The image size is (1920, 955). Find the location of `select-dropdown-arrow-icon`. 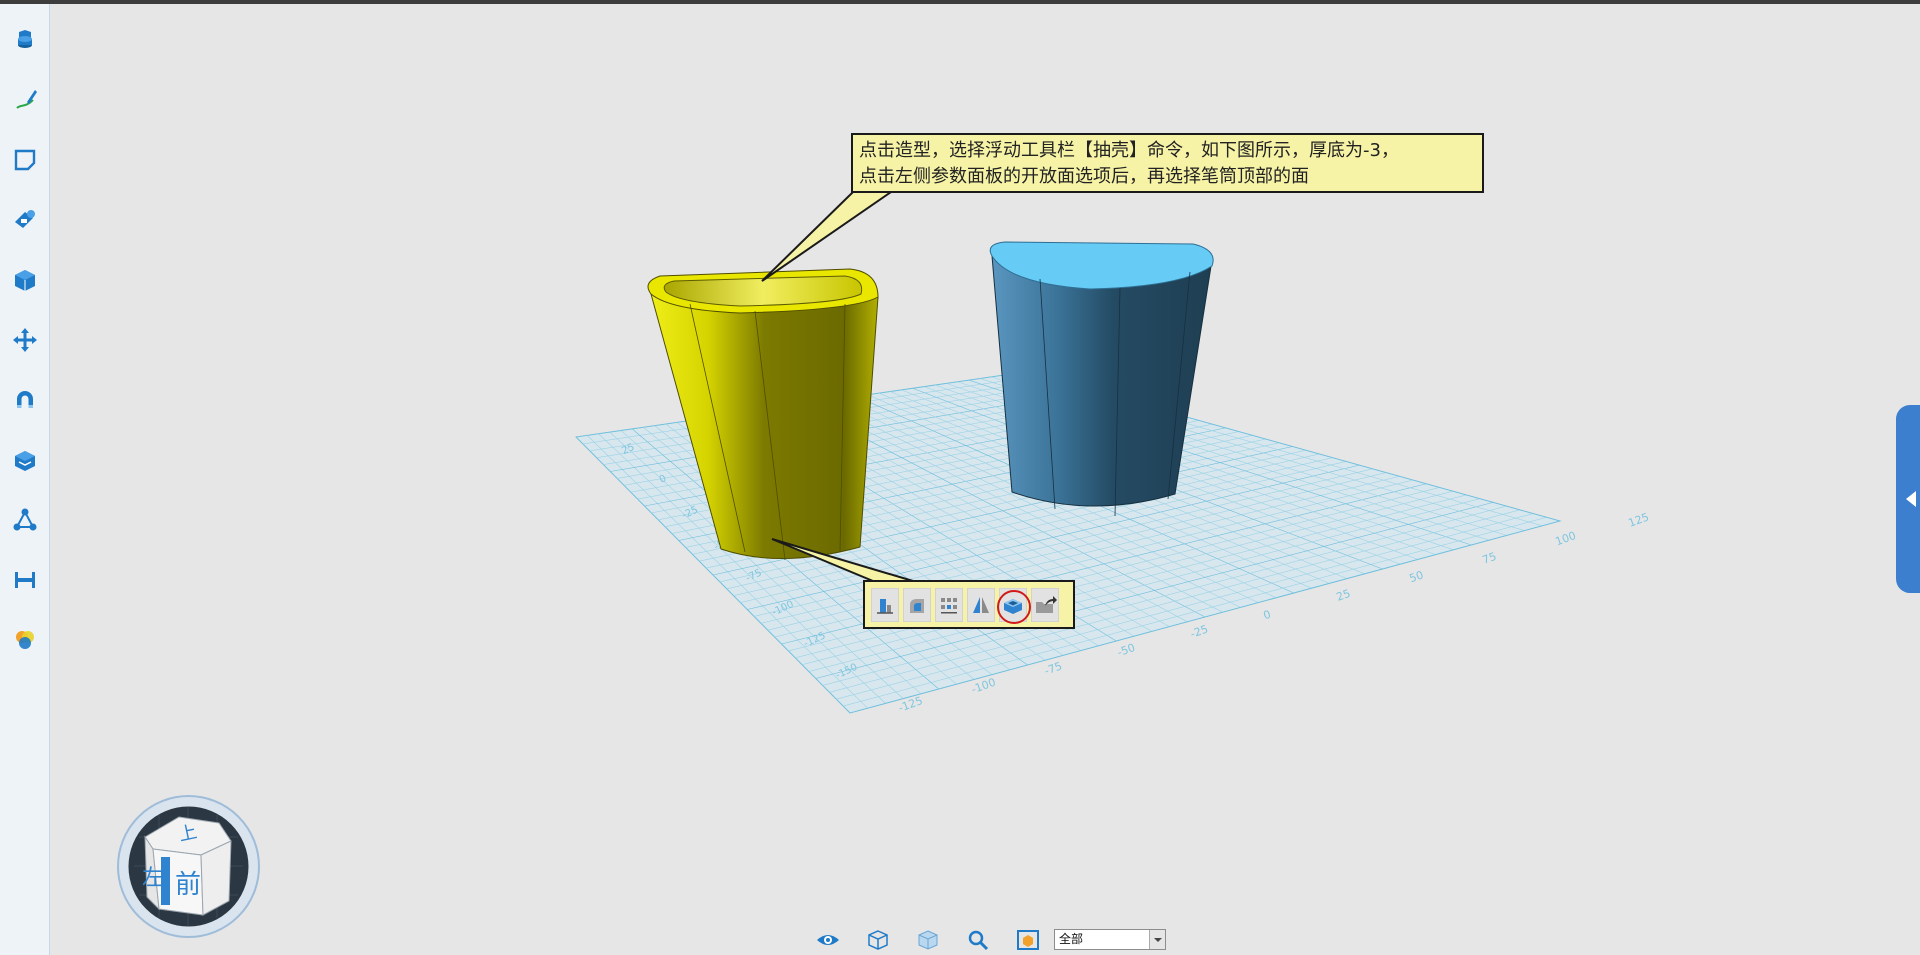

select-dropdown-arrow-icon is located at coordinates (1157, 939).